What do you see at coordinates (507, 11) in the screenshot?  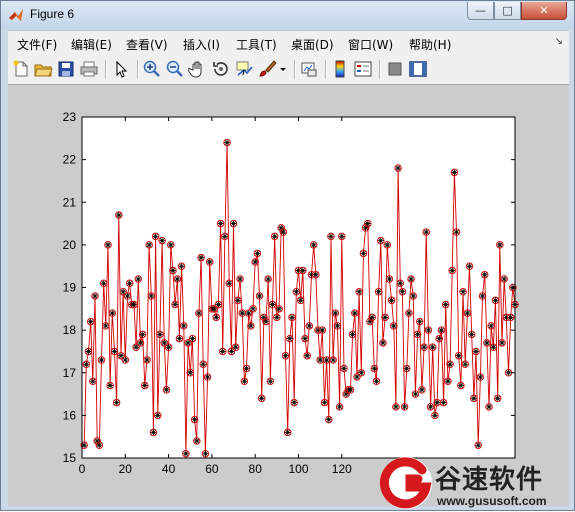 I see `maximize-button: □` at bounding box center [507, 11].